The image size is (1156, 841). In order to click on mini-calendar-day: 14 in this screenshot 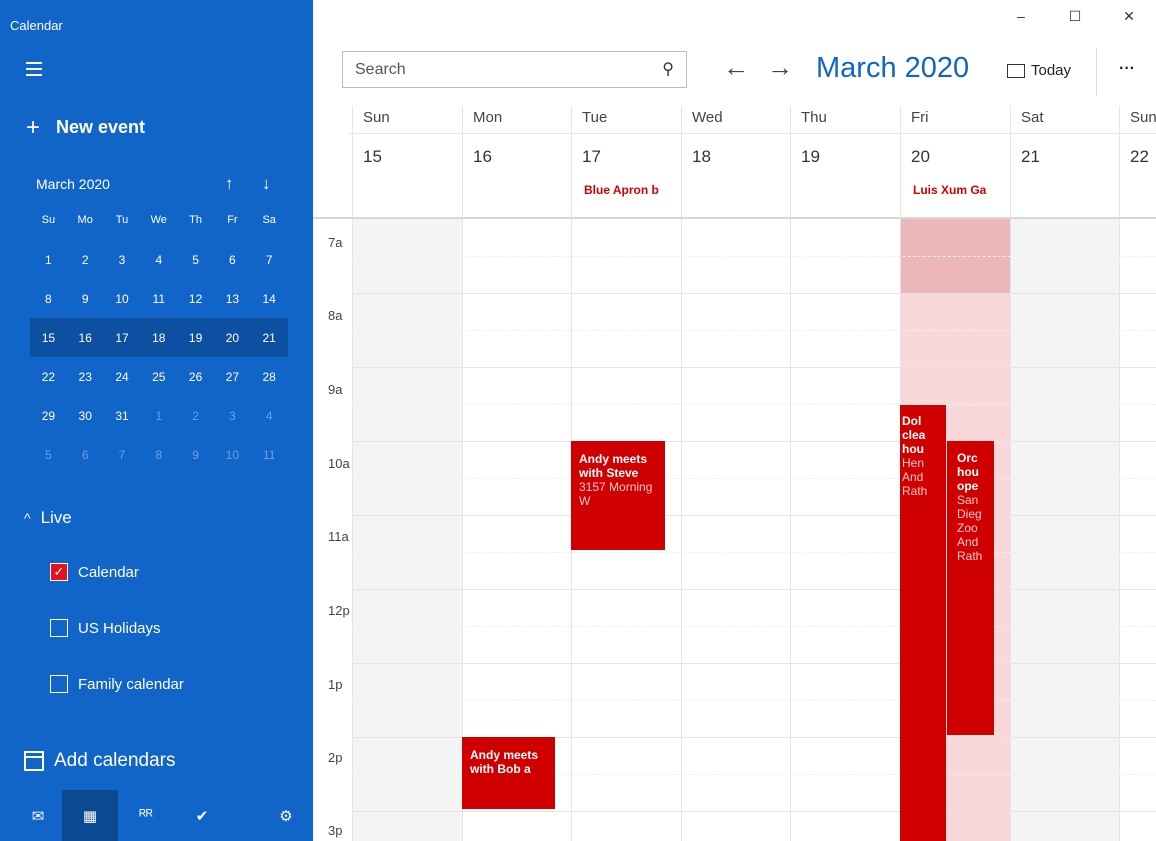, I will do `click(269, 299)`.